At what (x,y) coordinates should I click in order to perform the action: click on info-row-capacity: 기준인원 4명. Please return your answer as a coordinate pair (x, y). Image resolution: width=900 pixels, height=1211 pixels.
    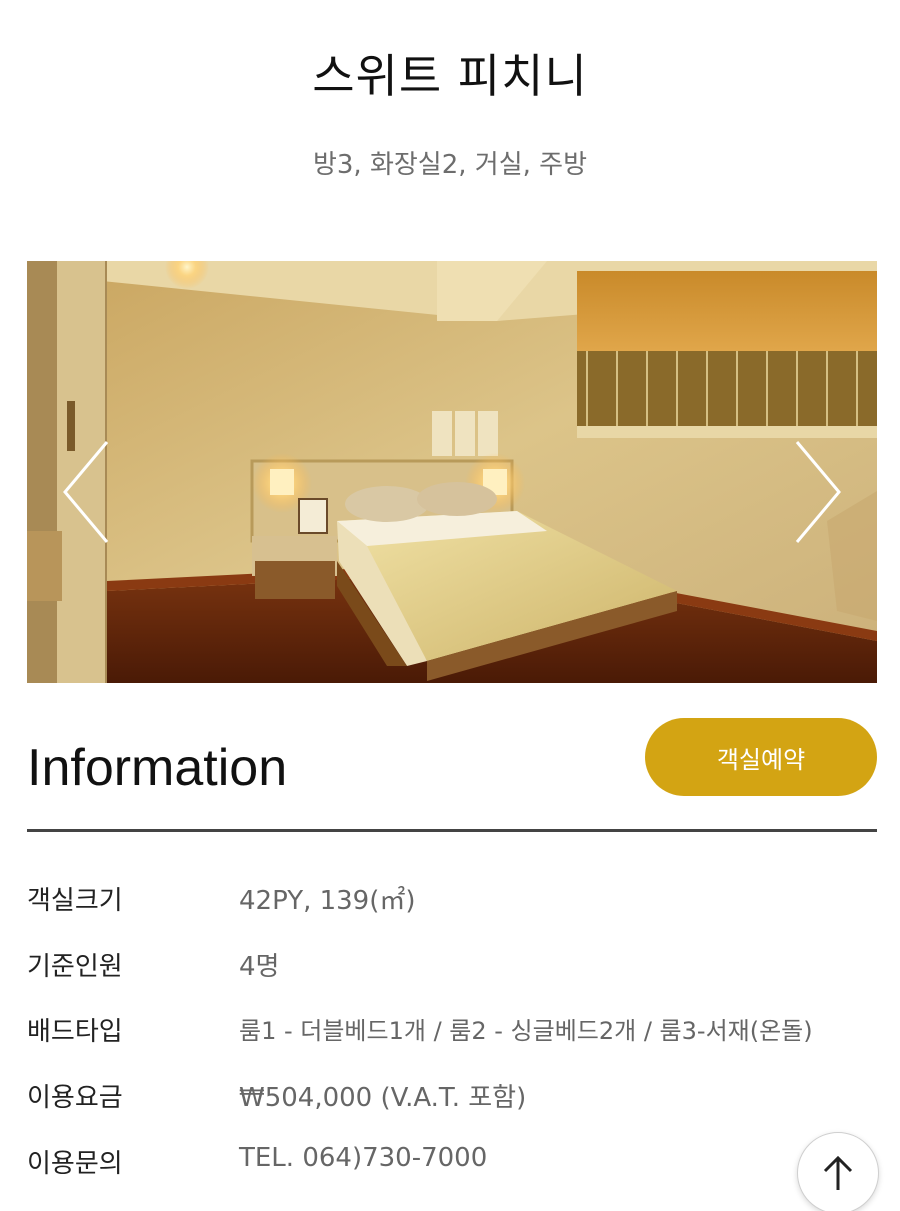
    Looking at the image, I should click on (457, 966).